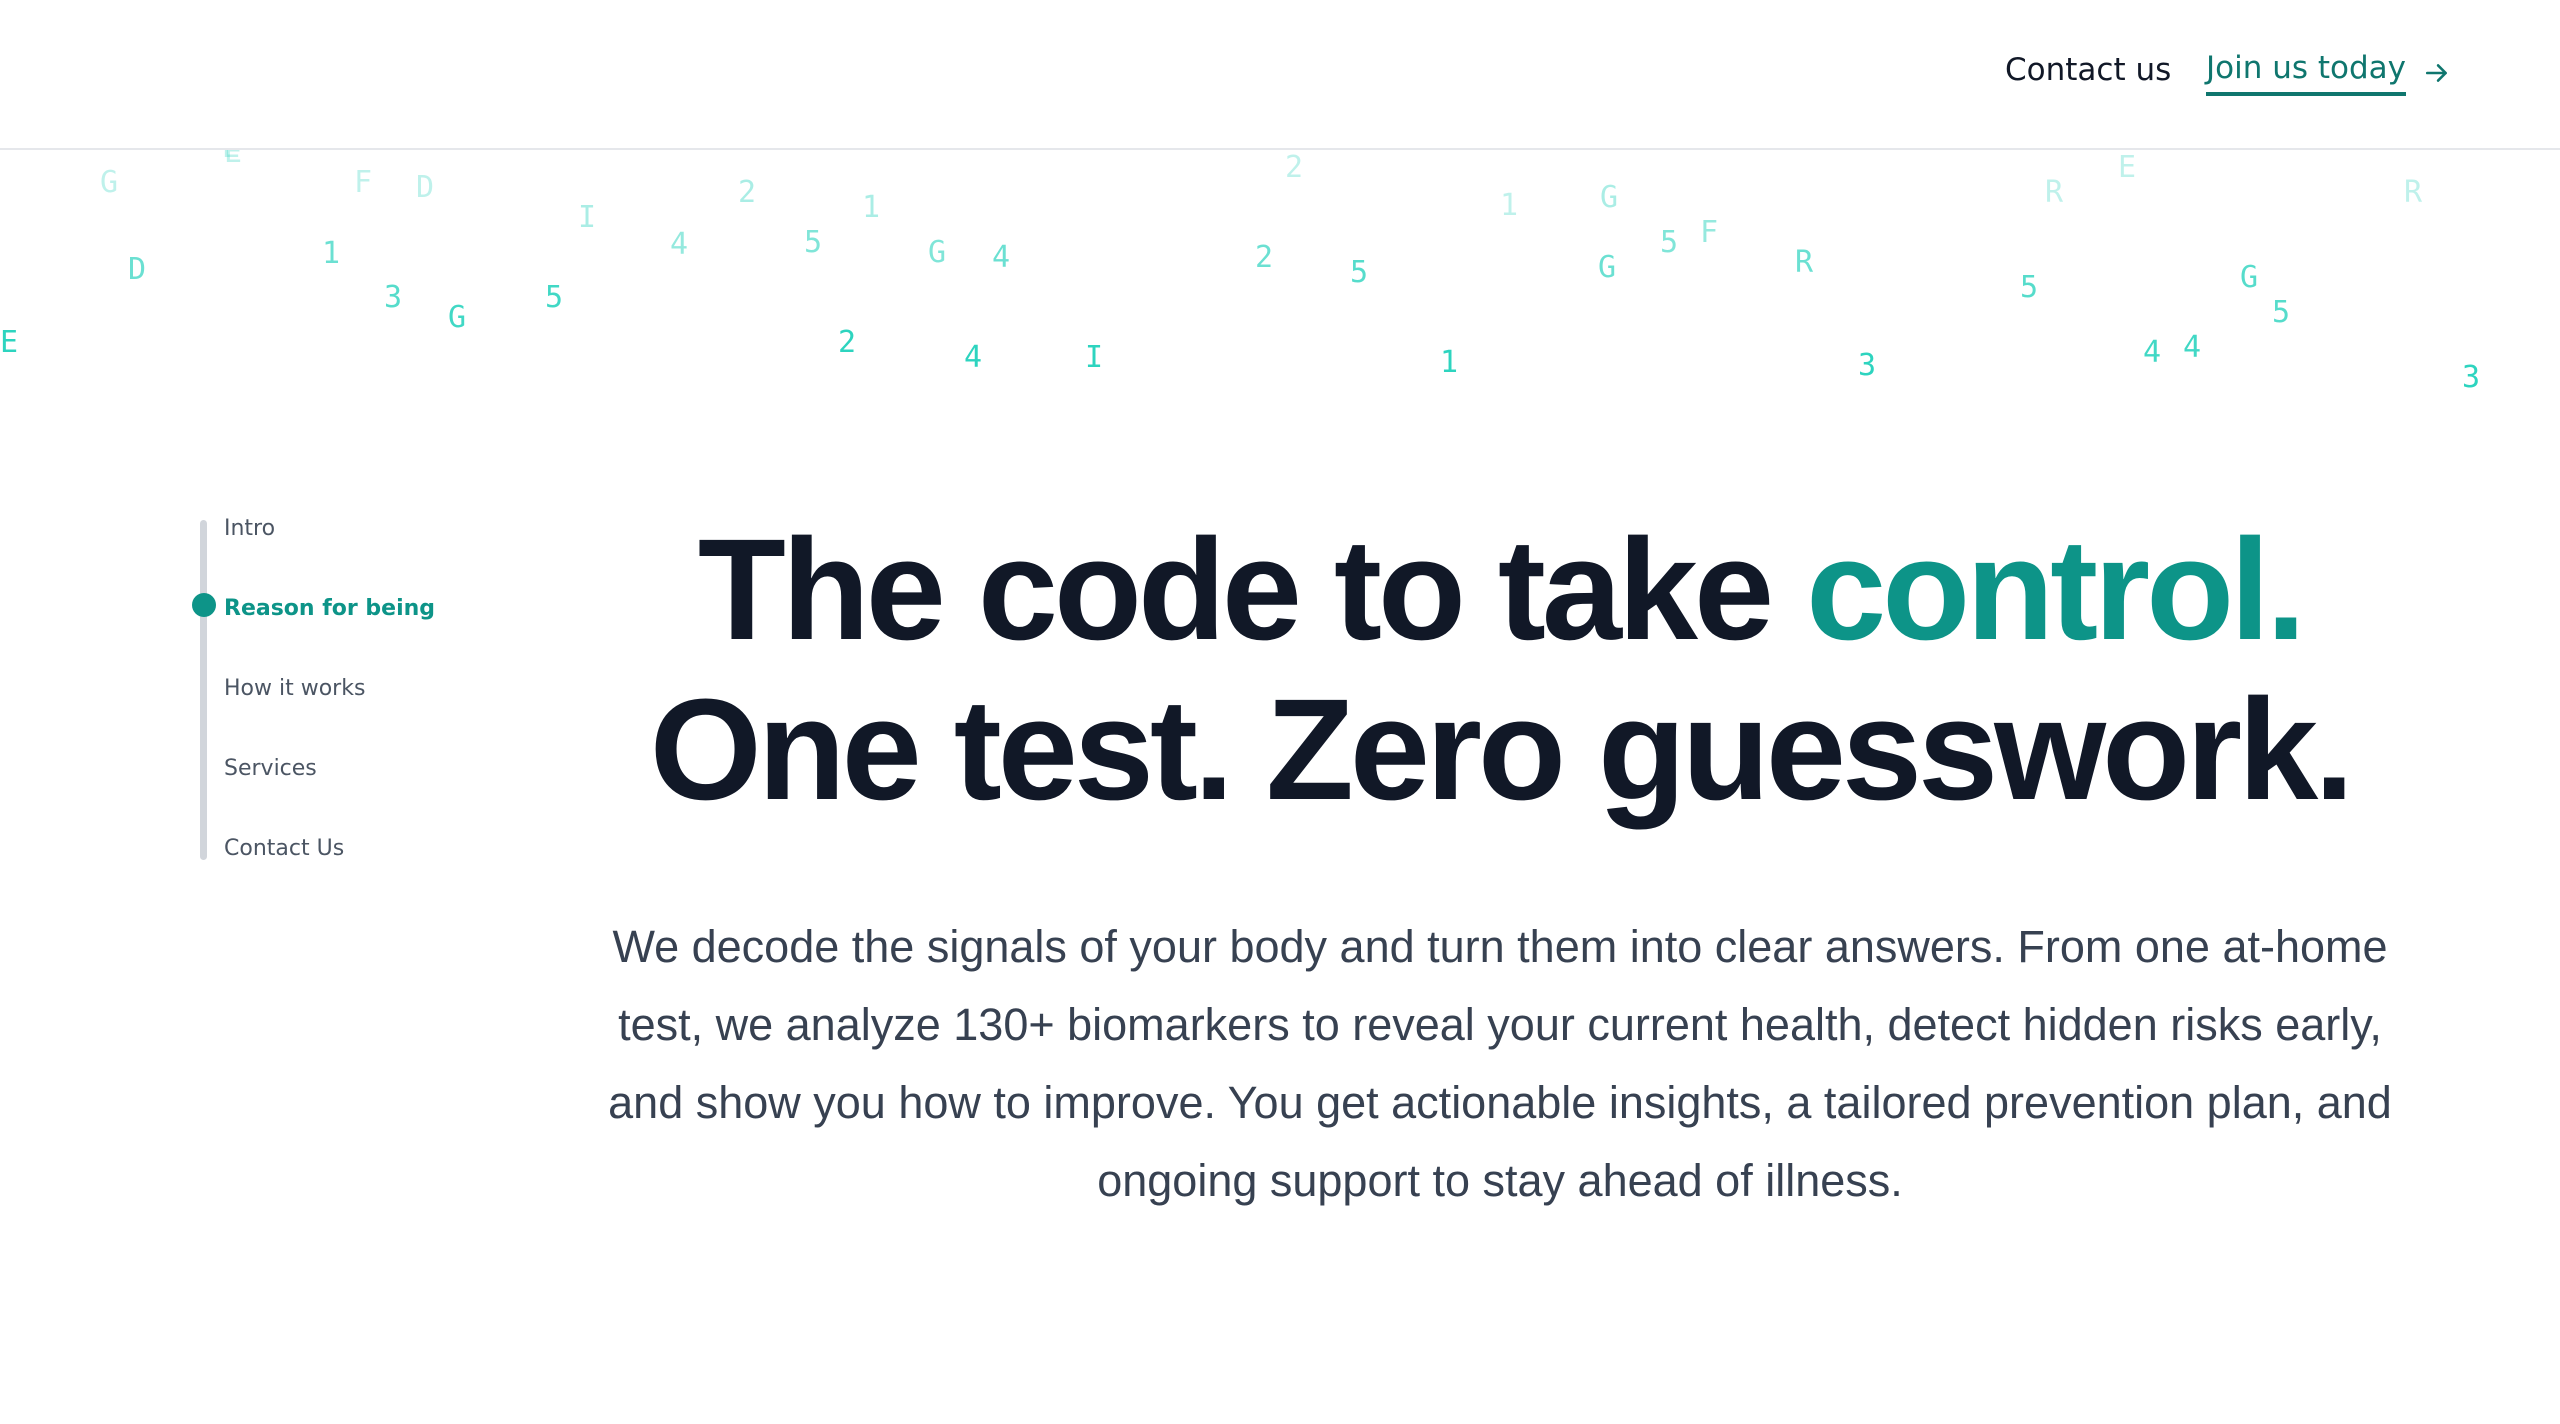  Describe the element at coordinates (1280, 75) in the screenshot. I see `top-header: Contact us Join us today` at that location.